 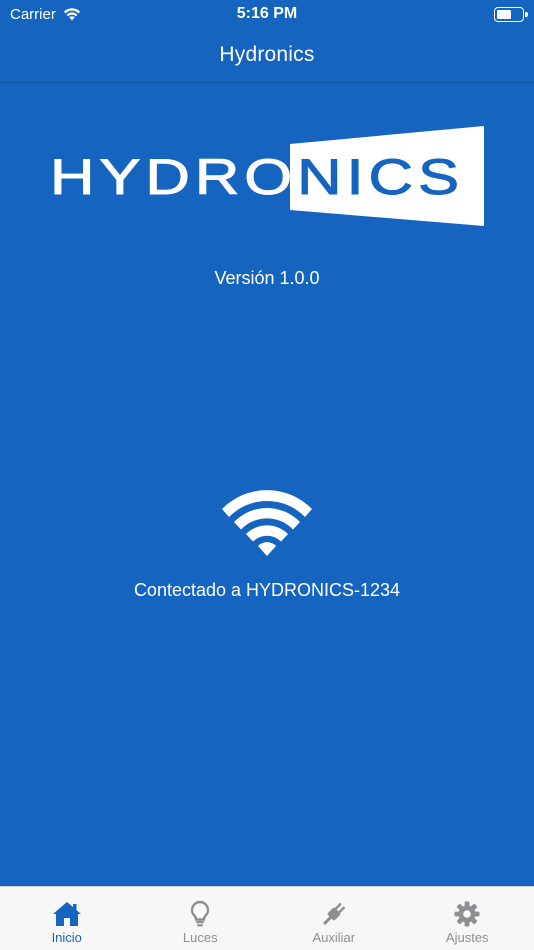 What do you see at coordinates (200, 913) in the screenshot?
I see `lightbulb-icon` at bounding box center [200, 913].